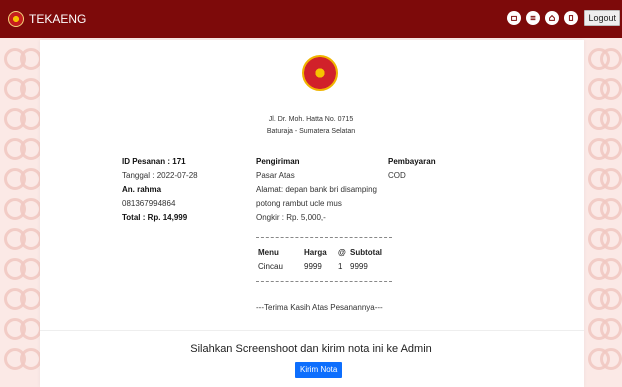 Image resolution: width=622 pixels, height=387 pixels. Describe the element at coordinates (311, 119) in the screenshot. I see `address-line-1: Jl. Dr. Moh. Hatta No. 0715` at that location.